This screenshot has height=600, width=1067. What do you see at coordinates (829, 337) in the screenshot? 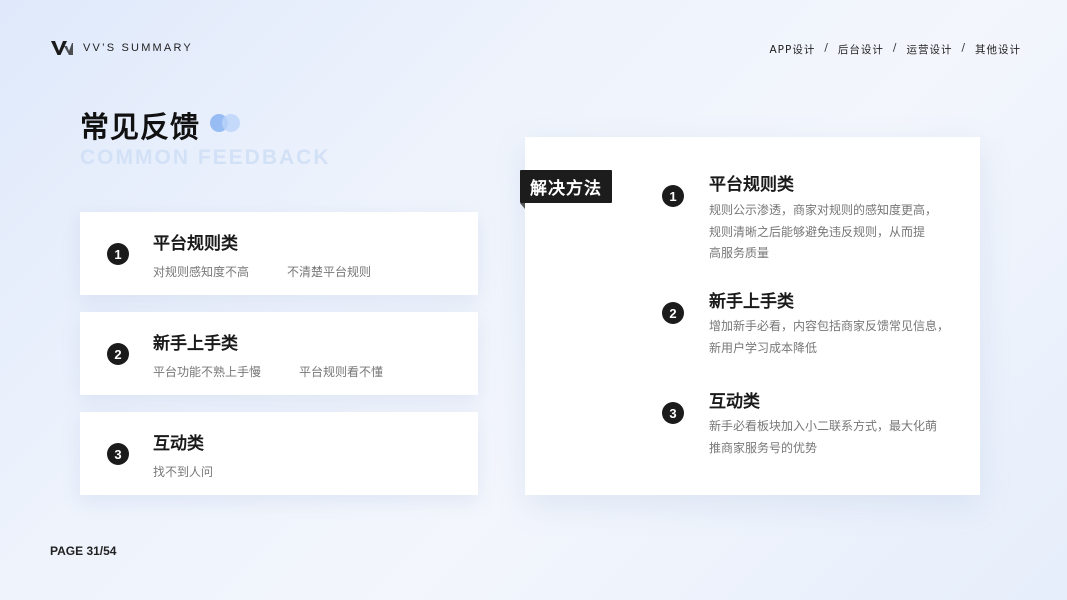
I see `solution-description: 增加新手必看，内容包括商家反馈常见信息， 新用户学习成本降低` at bounding box center [829, 337].